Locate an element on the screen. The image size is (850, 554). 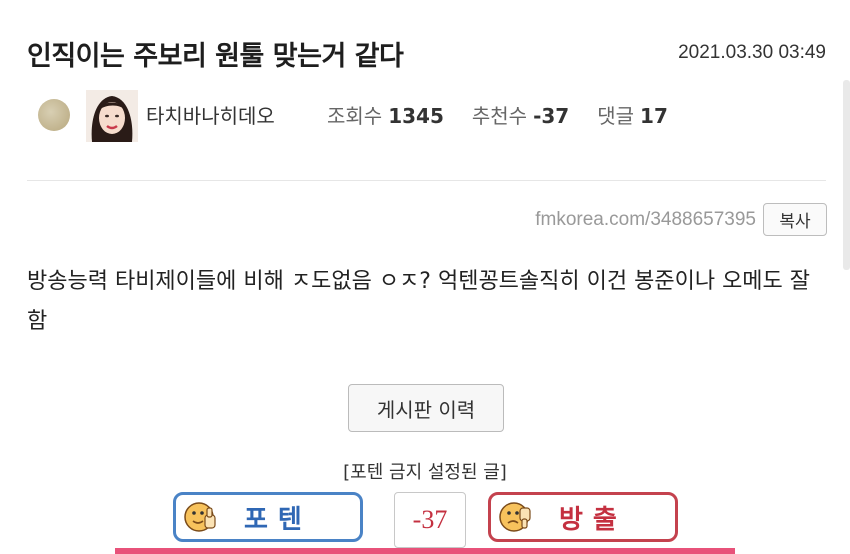
recommend-stat: 추천수 -37 is located at coordinates (520, 114).